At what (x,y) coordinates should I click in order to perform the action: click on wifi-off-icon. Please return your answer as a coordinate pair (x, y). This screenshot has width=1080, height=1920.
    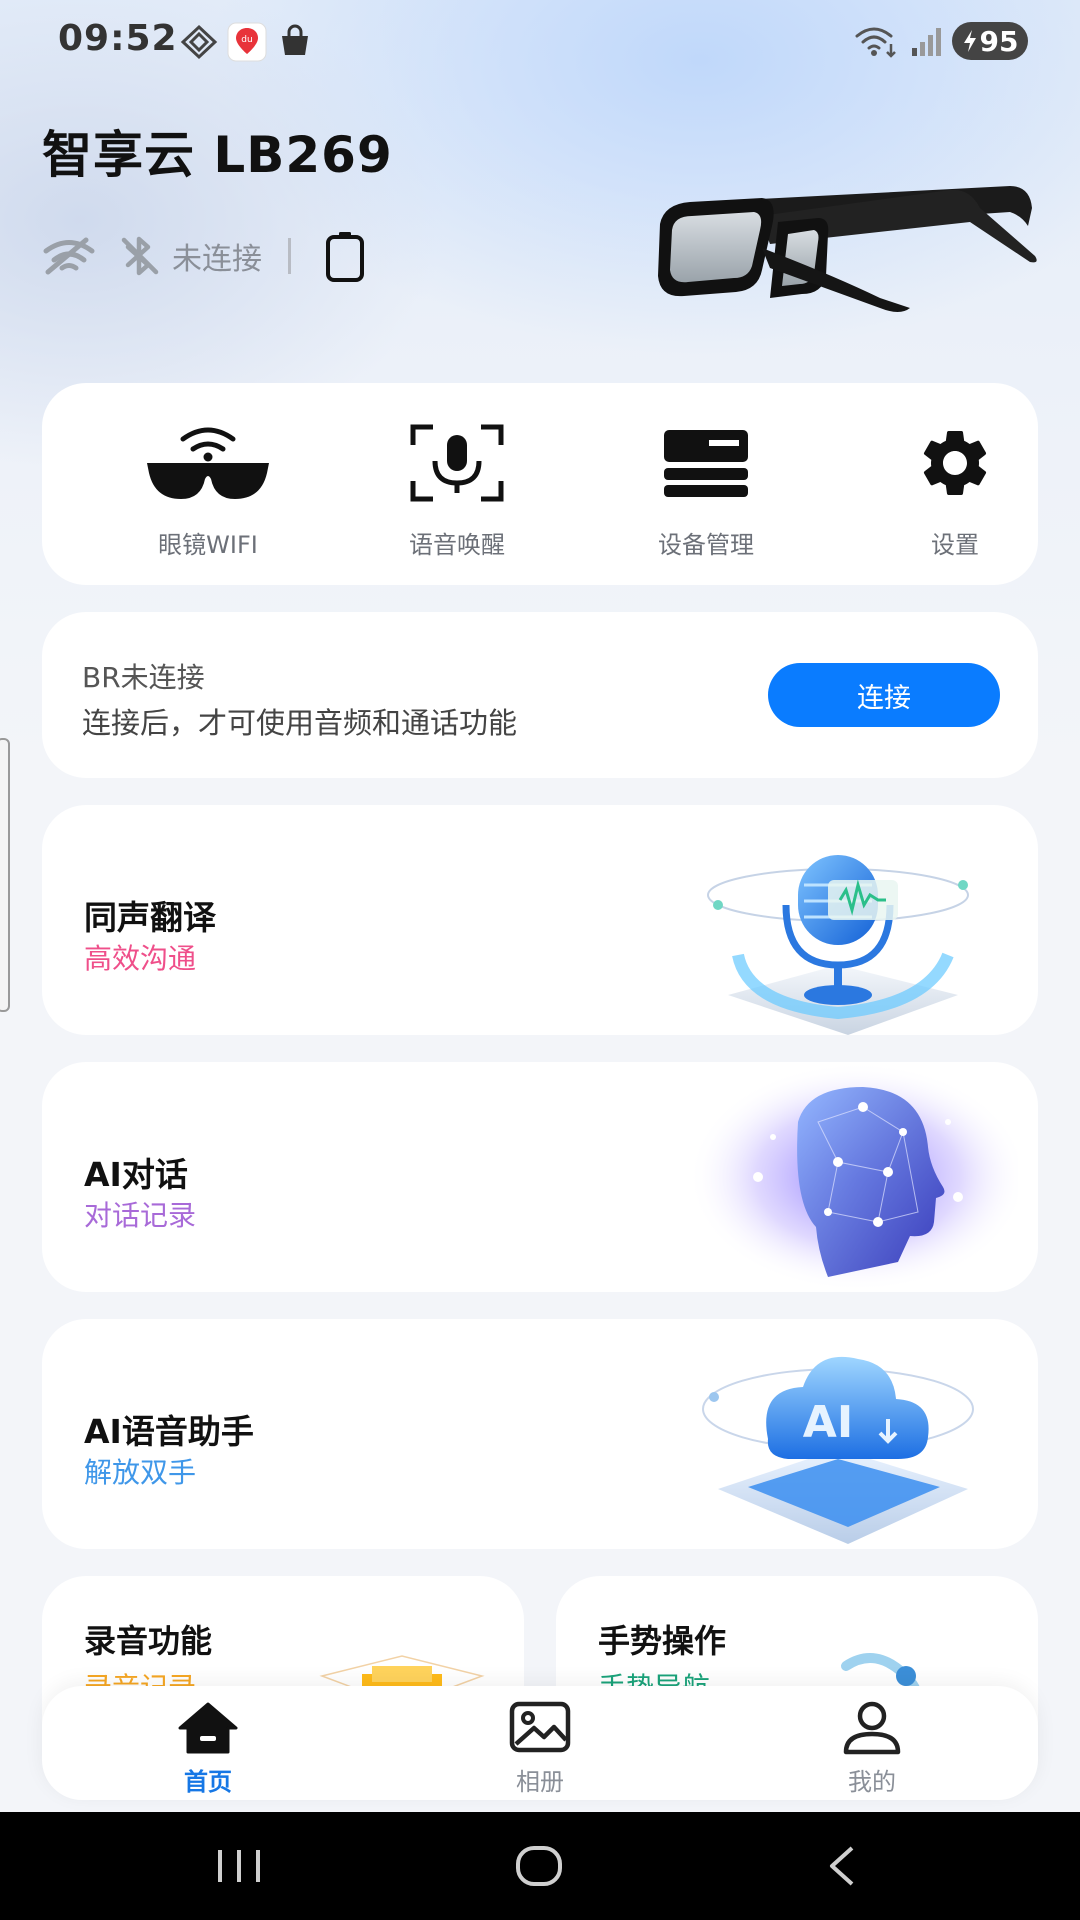
    Looking at the image, I should click on (69, 256).